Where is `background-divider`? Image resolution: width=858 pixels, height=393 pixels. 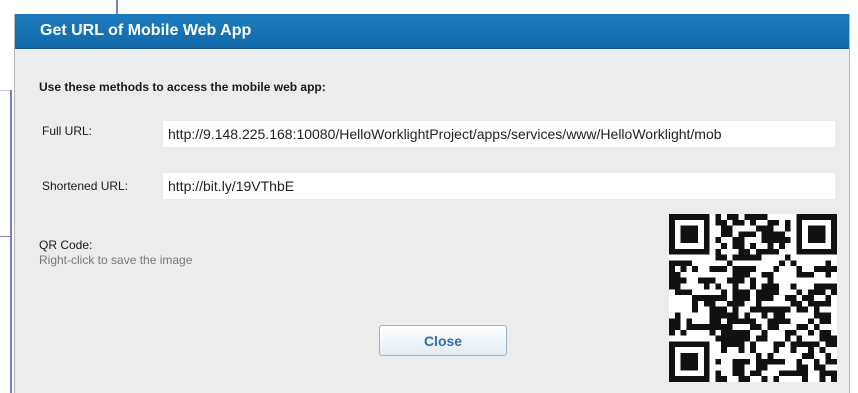
background-divider is located at coordinates (5, 236).